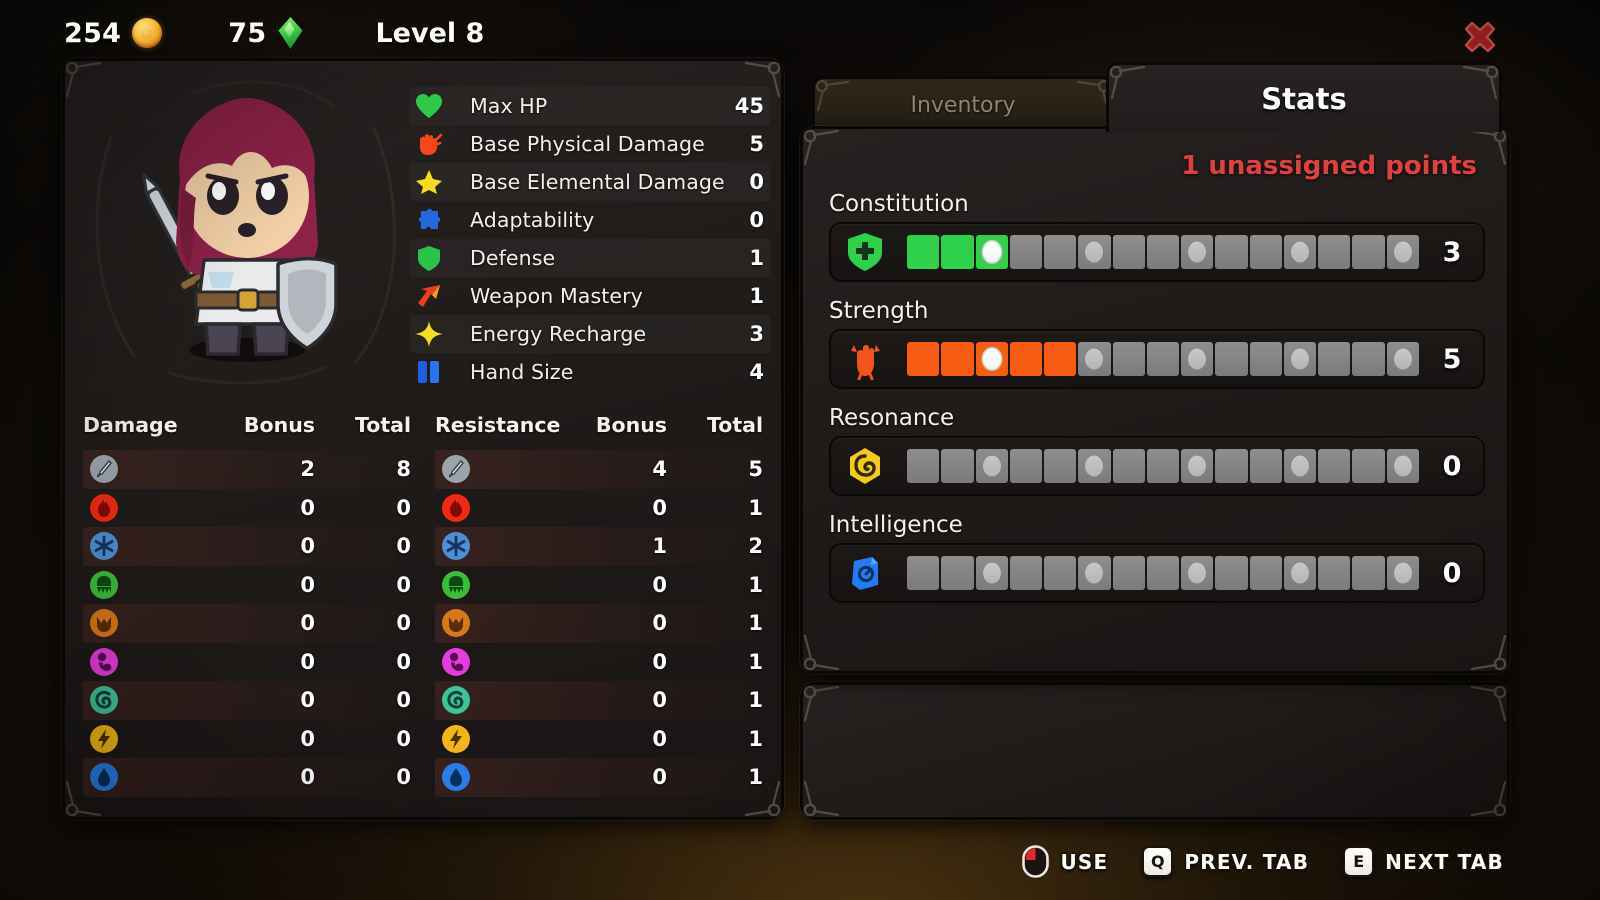 The width and height of the screenshot is (1600, 900). What do you see at coordinates (290, 33) in the screenshot?
I see `gem-icon` at bounding box center [290, 33].